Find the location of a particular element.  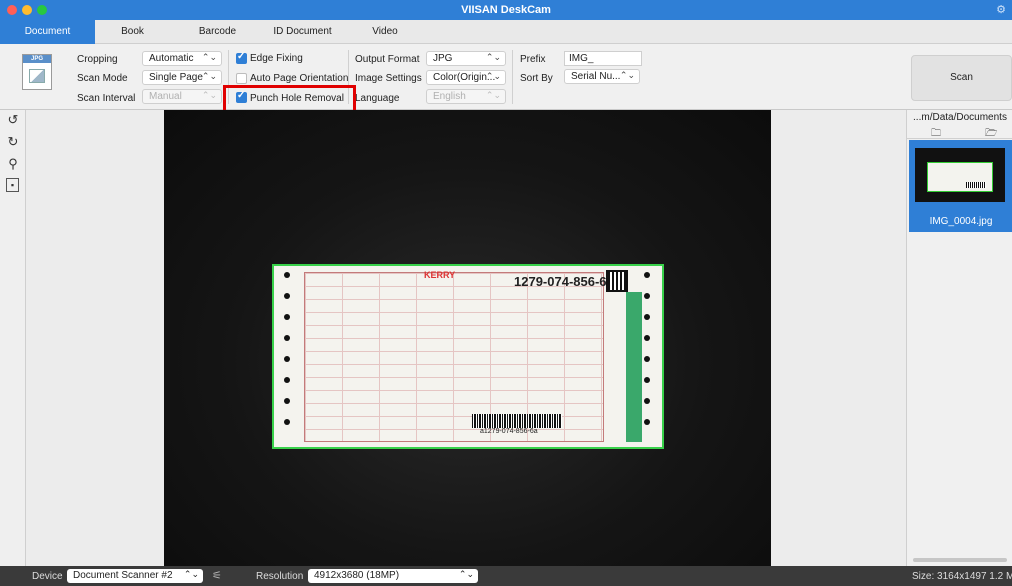

a3-size-icon: ▪ is located at coordinates (12, 185).